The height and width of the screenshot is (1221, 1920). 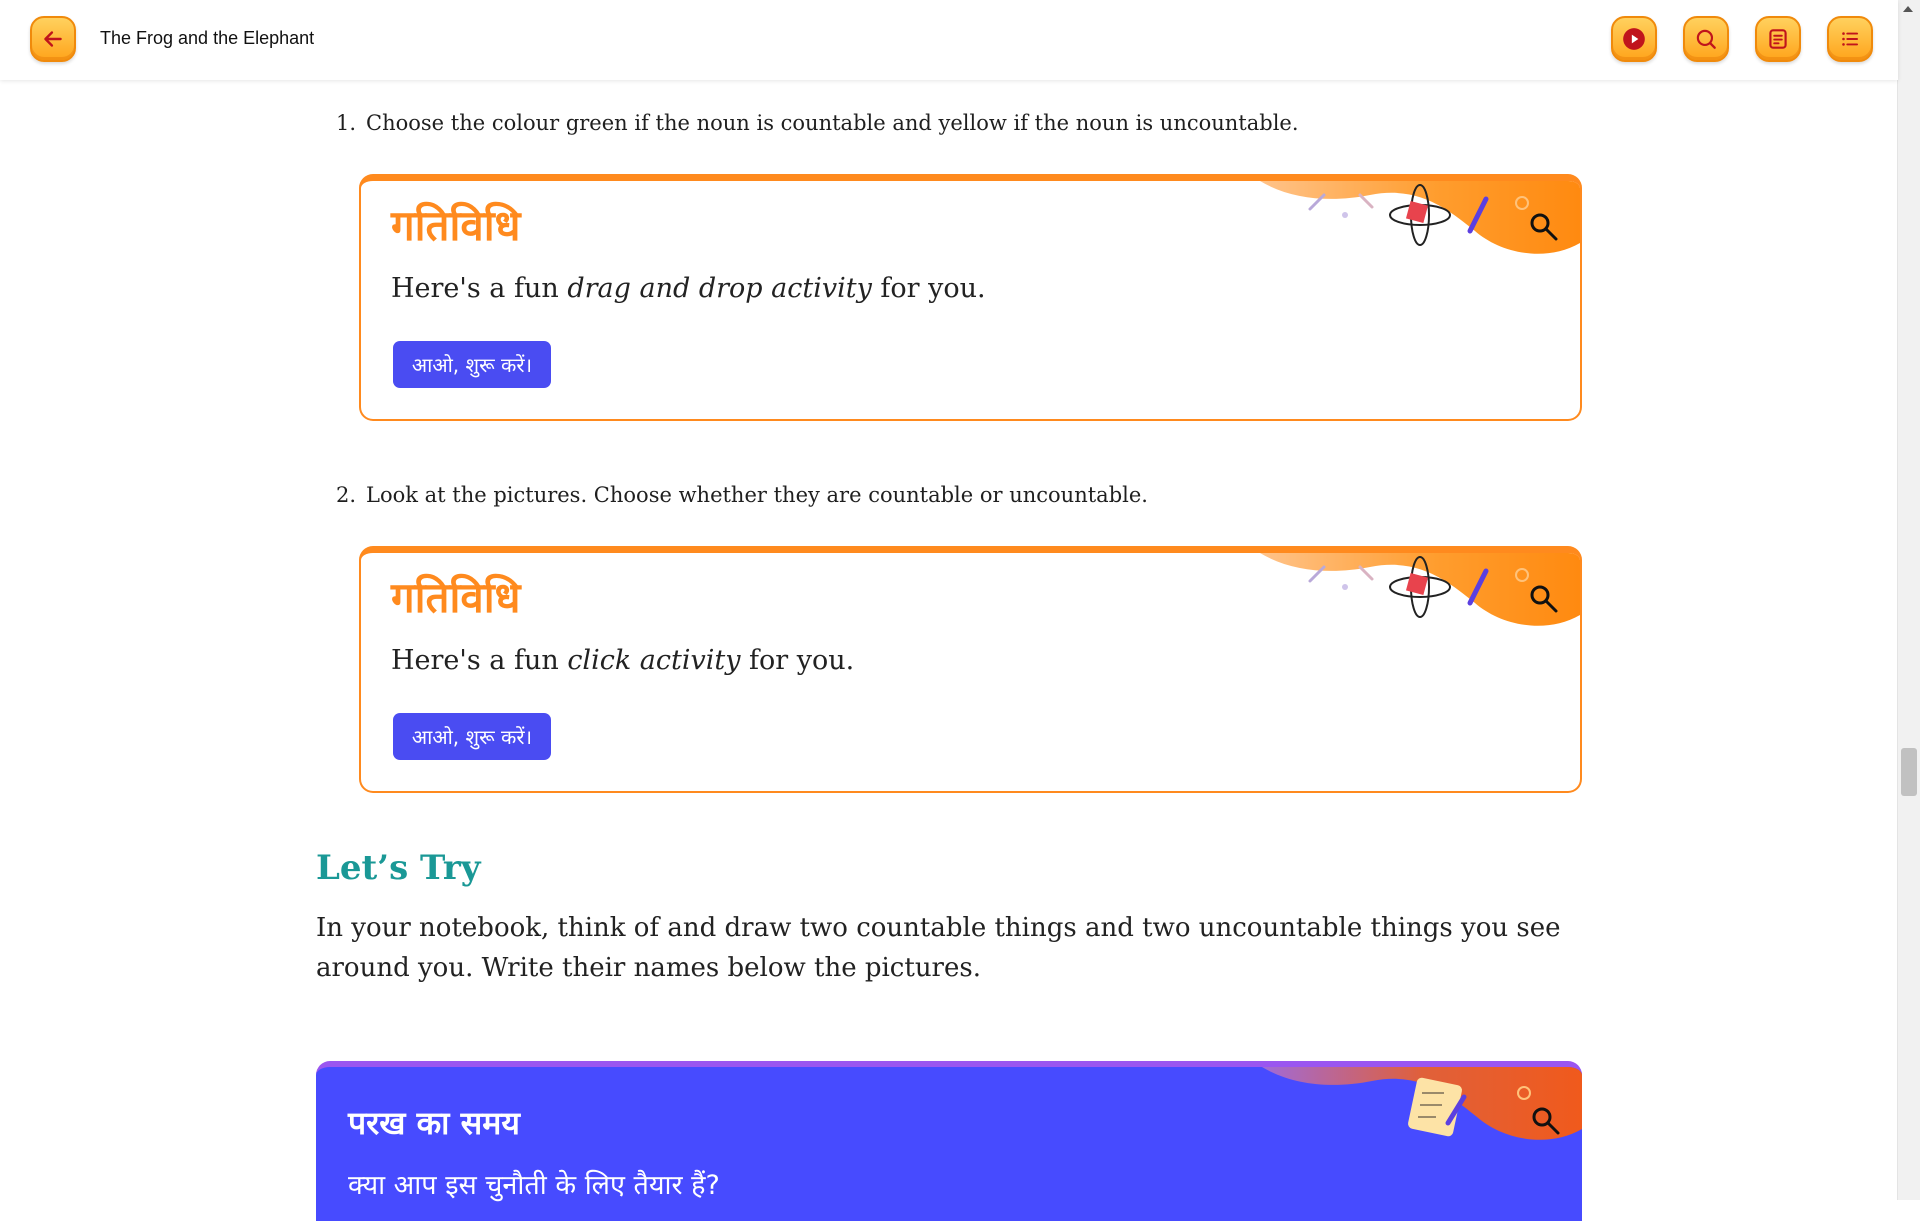 I want to click on notes-icon, so click(x=1778, y=39).